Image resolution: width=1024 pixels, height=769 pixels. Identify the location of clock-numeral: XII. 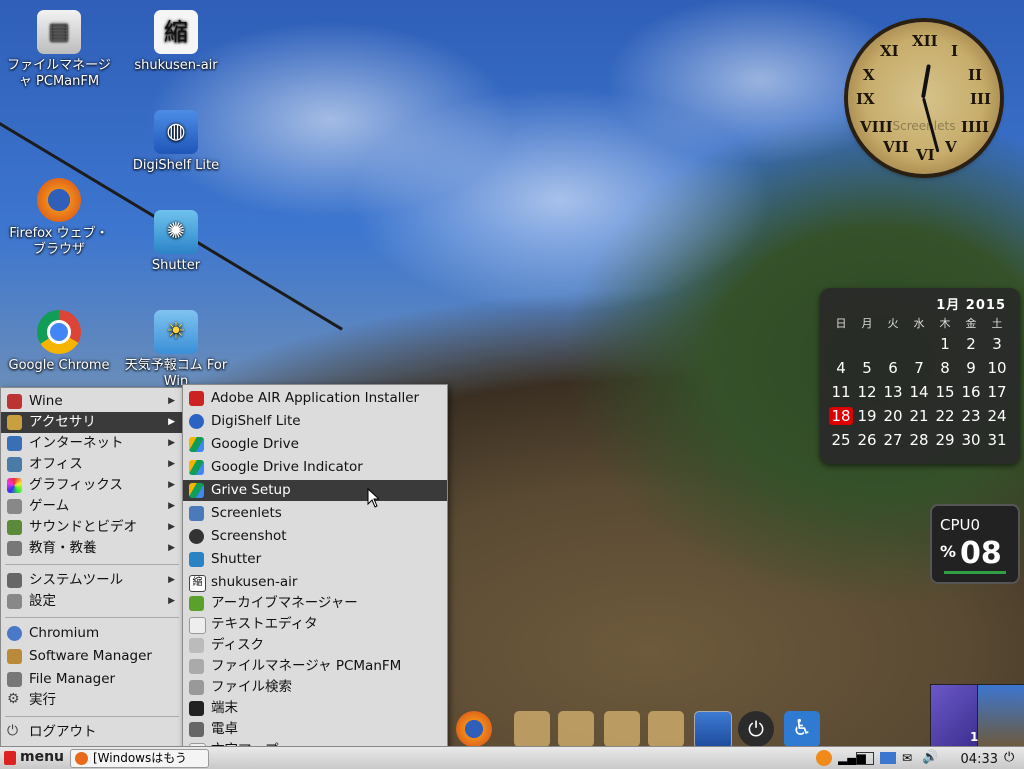
(925, 41).